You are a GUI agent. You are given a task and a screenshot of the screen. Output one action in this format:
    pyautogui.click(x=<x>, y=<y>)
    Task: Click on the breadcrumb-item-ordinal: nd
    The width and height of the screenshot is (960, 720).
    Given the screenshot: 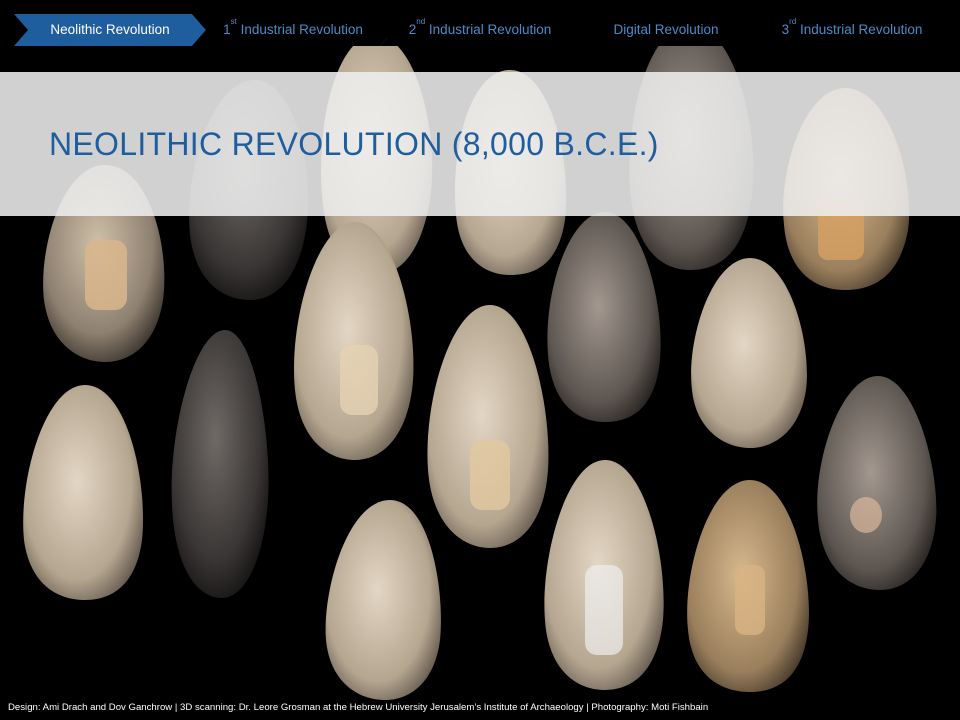 What is the action you would take?
    pyautogui.click(x=421, y=21)
    